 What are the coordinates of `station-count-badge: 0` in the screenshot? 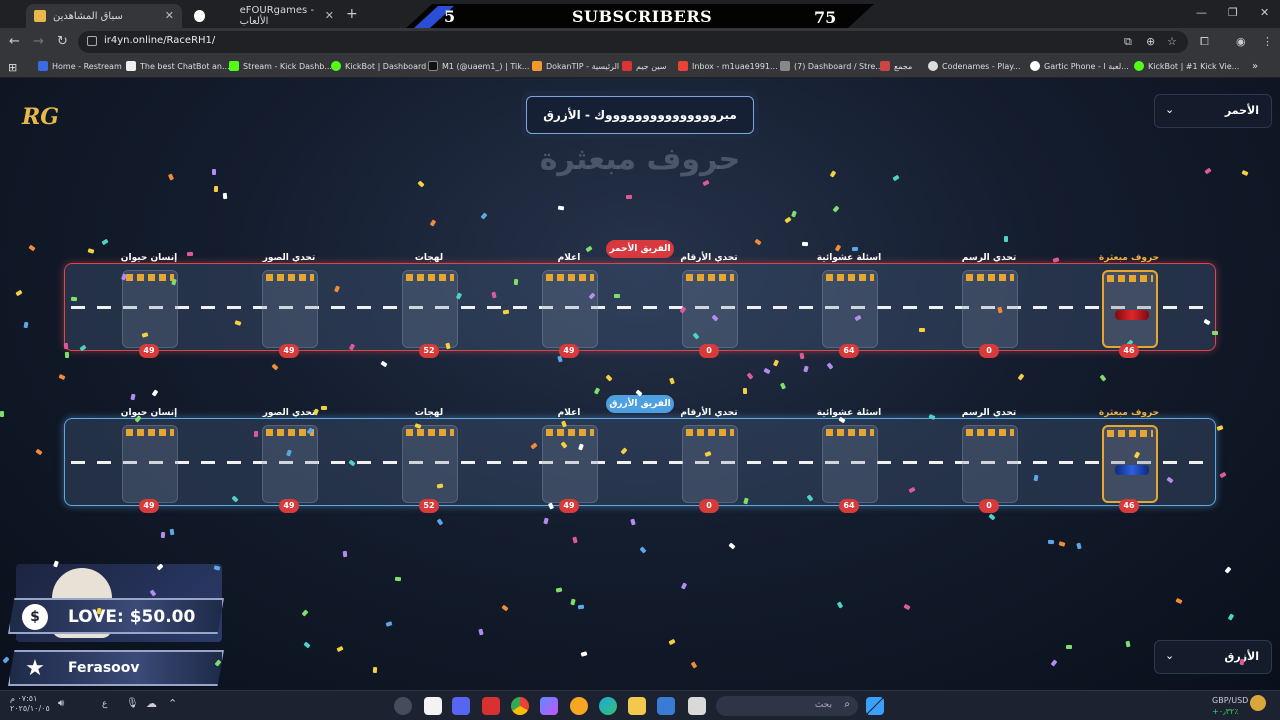 It's located at (989, 351).